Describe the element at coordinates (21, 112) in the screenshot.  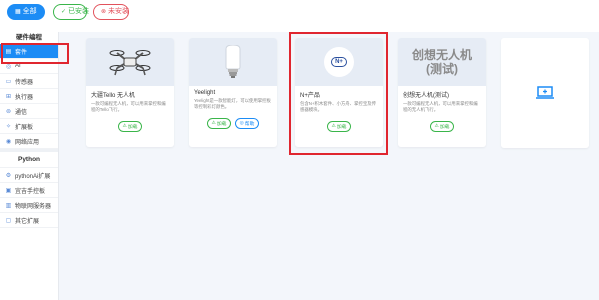
I see `sidebar-item-label: 通信` at that location.